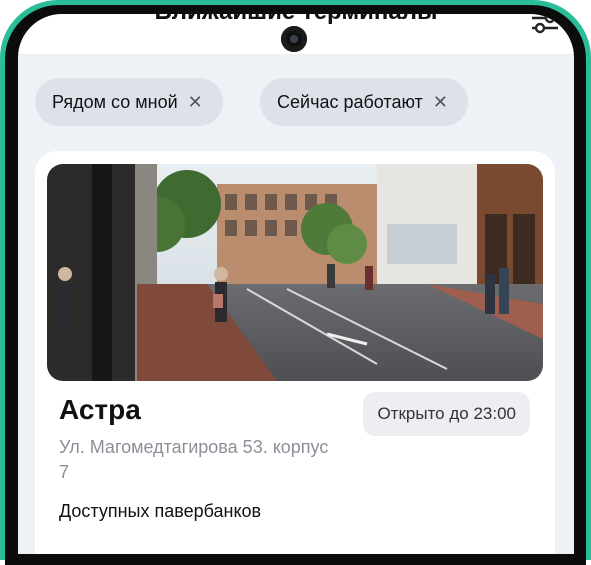  What do you see at coordinates (350, 101) in the screenshot?
I see `chip-label: Сейчас работают` at bounding box center [350, 101].